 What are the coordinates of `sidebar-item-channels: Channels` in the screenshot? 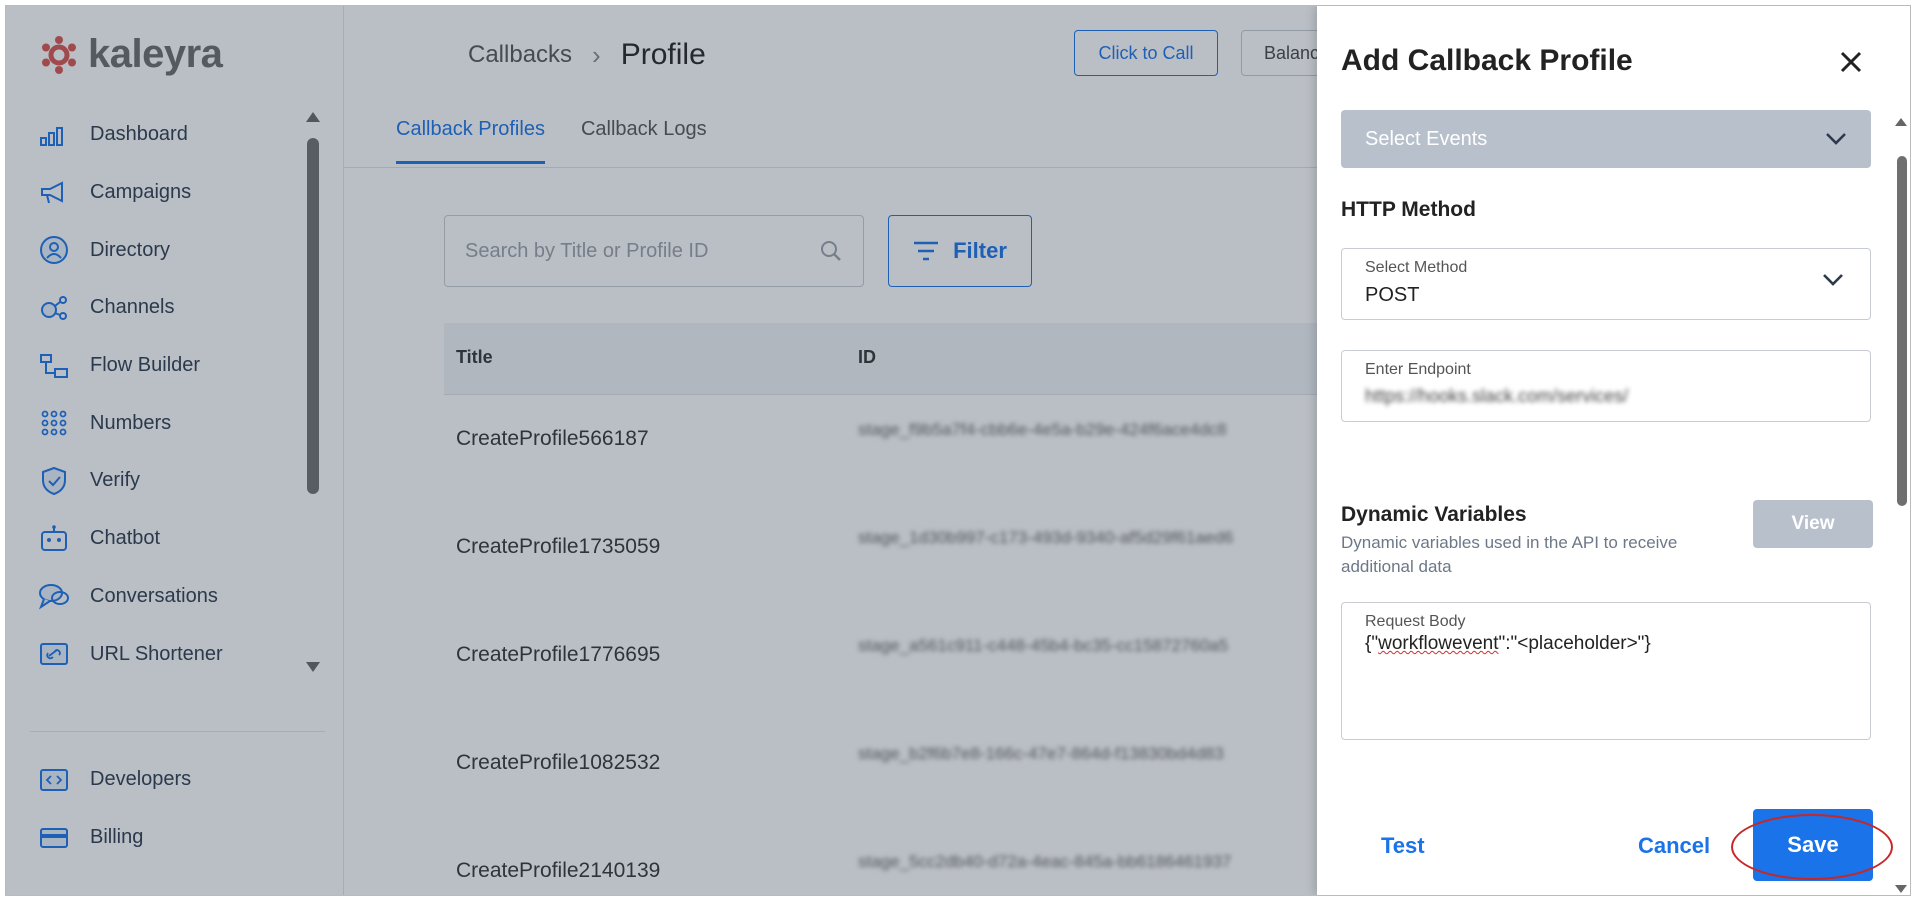 It's located at (168, 308).